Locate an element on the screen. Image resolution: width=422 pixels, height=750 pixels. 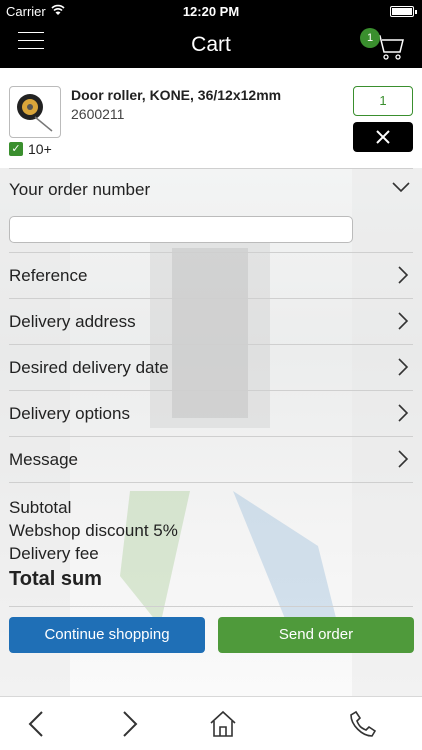
back-icon is located at coordinates (37, 724).